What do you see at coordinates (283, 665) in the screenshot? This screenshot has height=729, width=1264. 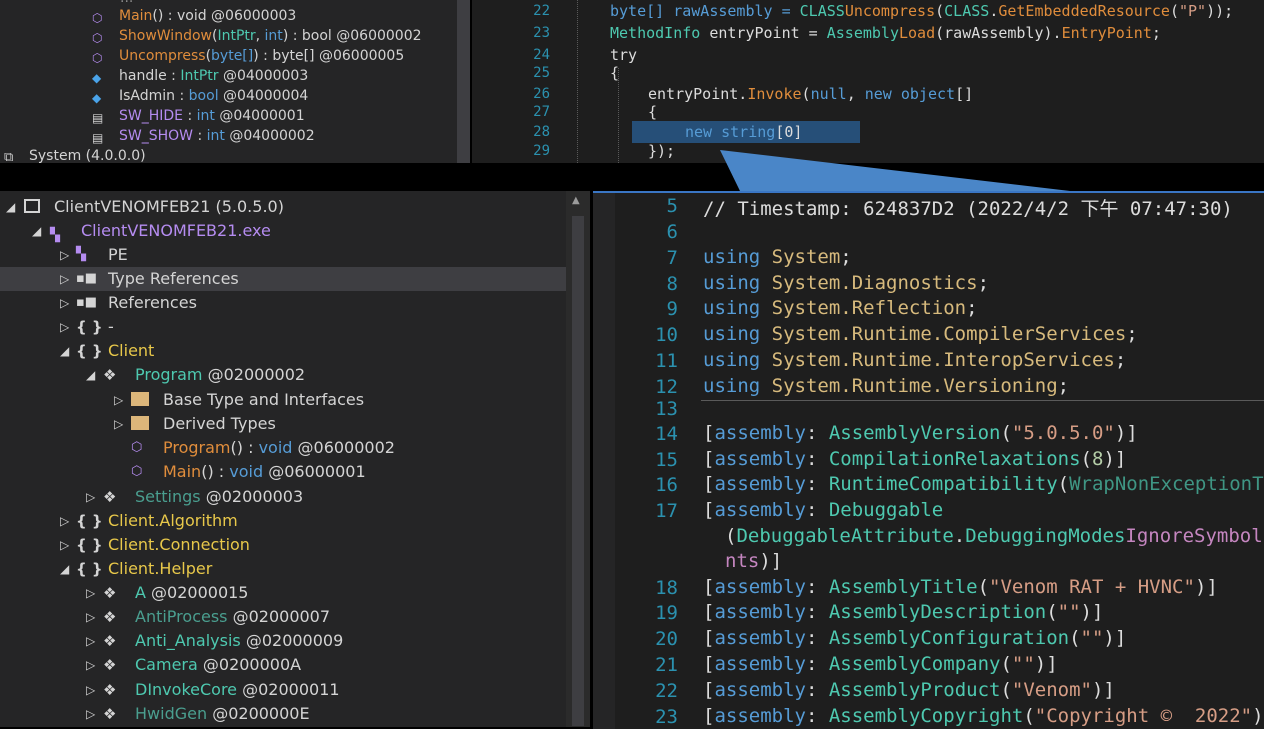 I see `tree-node-class: ▷ ❖ Camera @0200000A` at bounding box center [283, 665].